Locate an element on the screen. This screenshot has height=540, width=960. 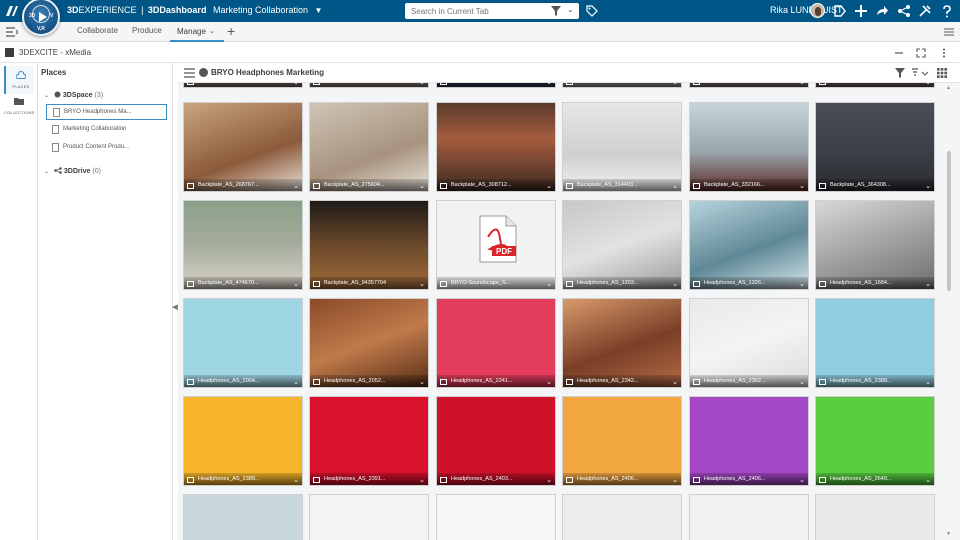
more-icon is located at coordinates (944, 53).